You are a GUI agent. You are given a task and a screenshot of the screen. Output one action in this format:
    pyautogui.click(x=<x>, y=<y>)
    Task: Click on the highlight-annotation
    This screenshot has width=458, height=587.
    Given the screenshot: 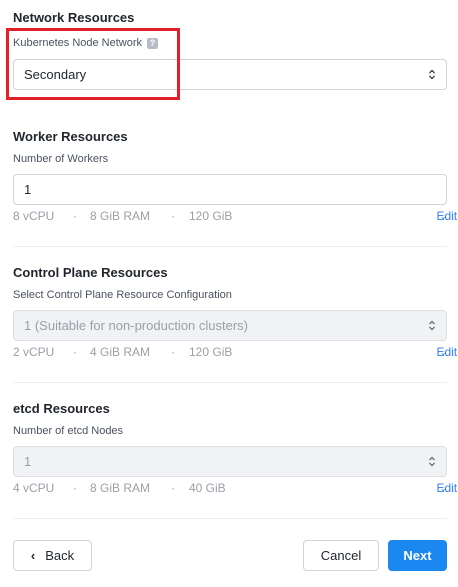 What is the action you would take?
    pyautogui.click(x=93, y=64)
    